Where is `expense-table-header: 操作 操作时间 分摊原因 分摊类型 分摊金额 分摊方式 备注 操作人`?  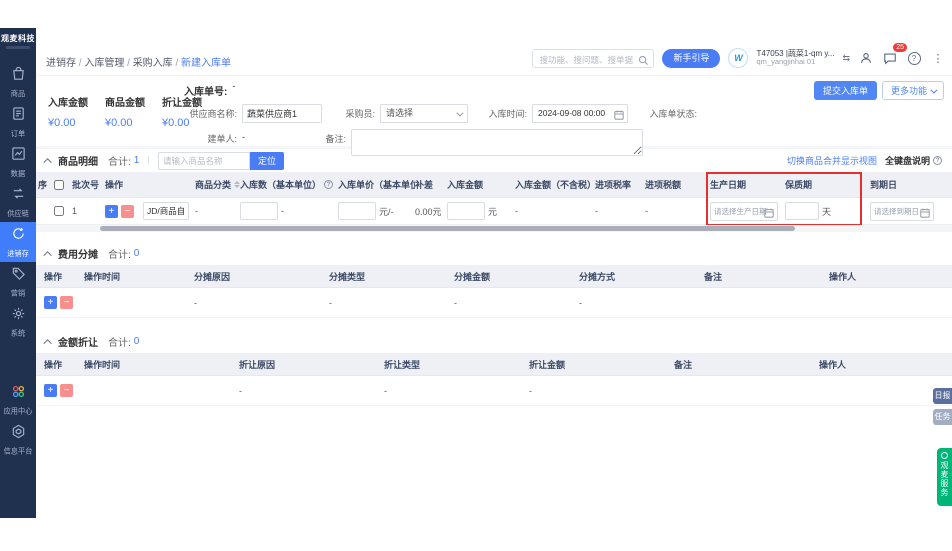 expense-table-header: 操作 操作时间 分摊原因 分摊类型 分摊金额 分摊方式 备注 操作人 is located at coordinates (494, 276).